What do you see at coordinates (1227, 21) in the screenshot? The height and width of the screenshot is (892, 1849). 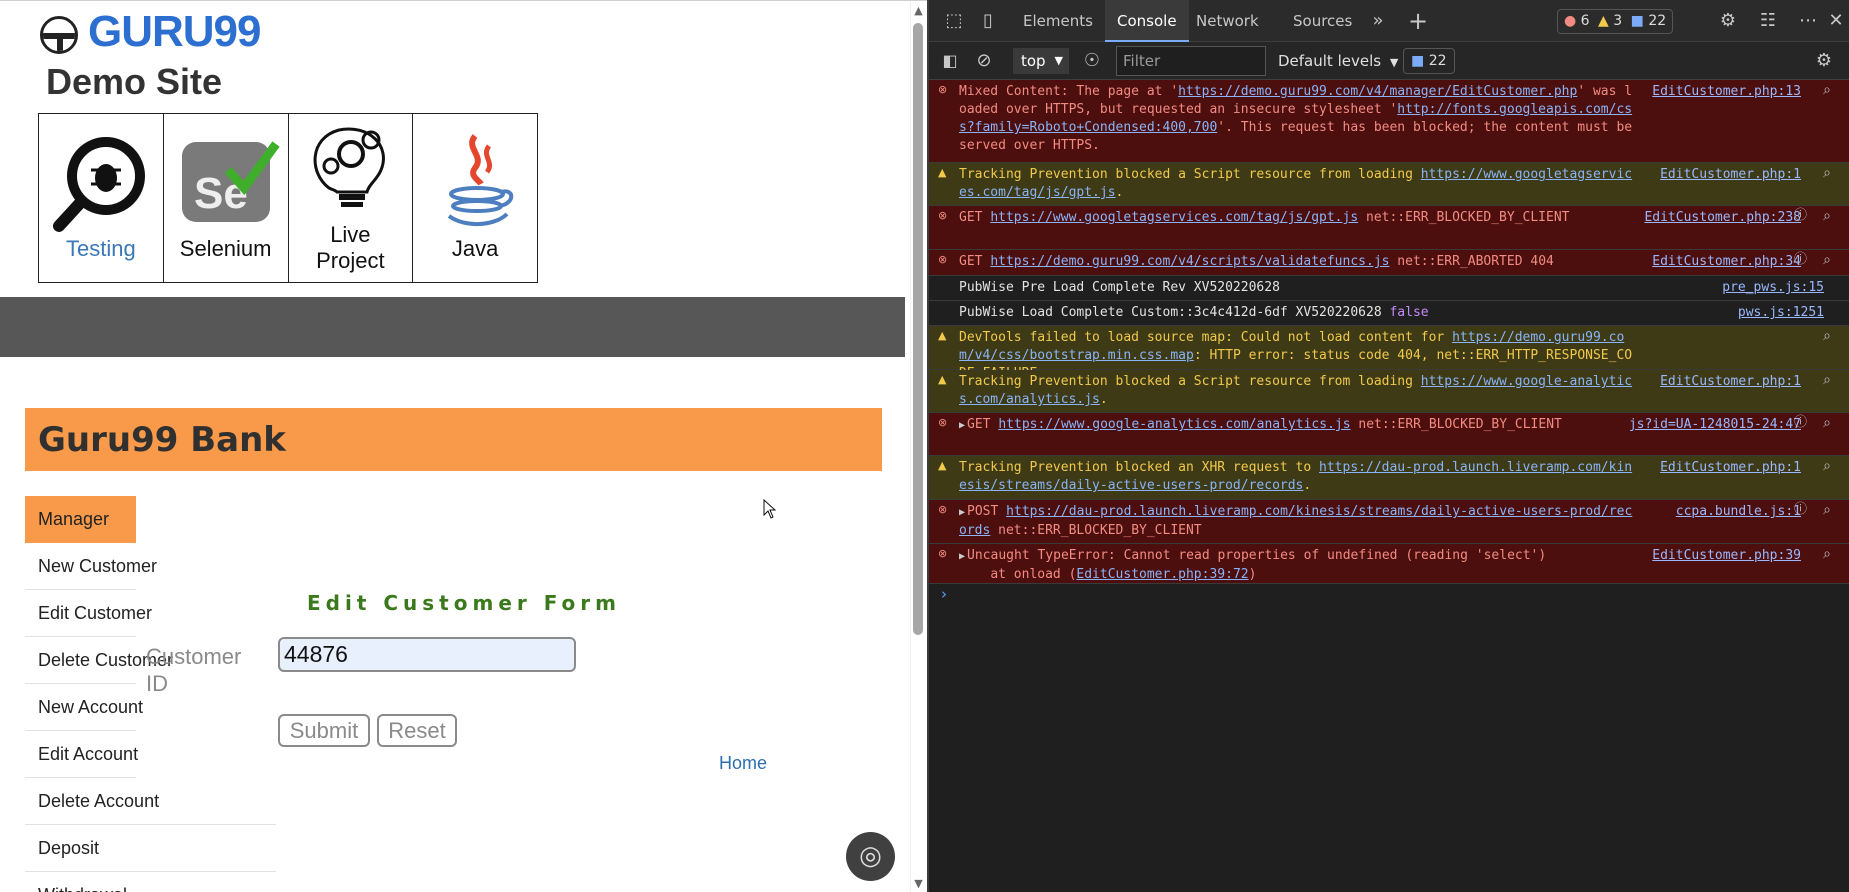 I see `tab-network: Network` at bounding box center [1227, 21].